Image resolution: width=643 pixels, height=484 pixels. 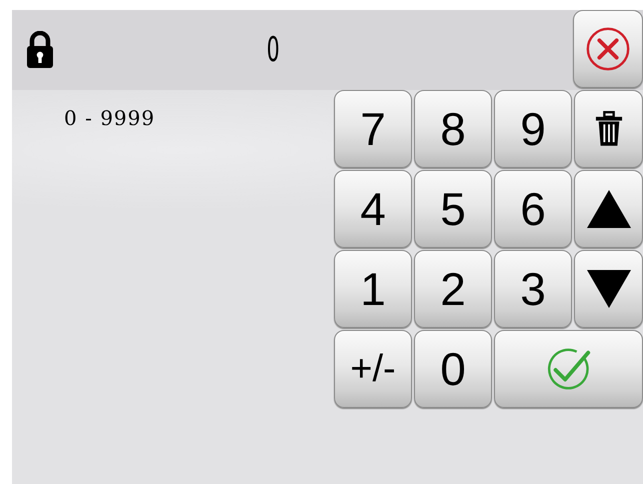 I want to click on trash-icon, so click(x=608, y=129).